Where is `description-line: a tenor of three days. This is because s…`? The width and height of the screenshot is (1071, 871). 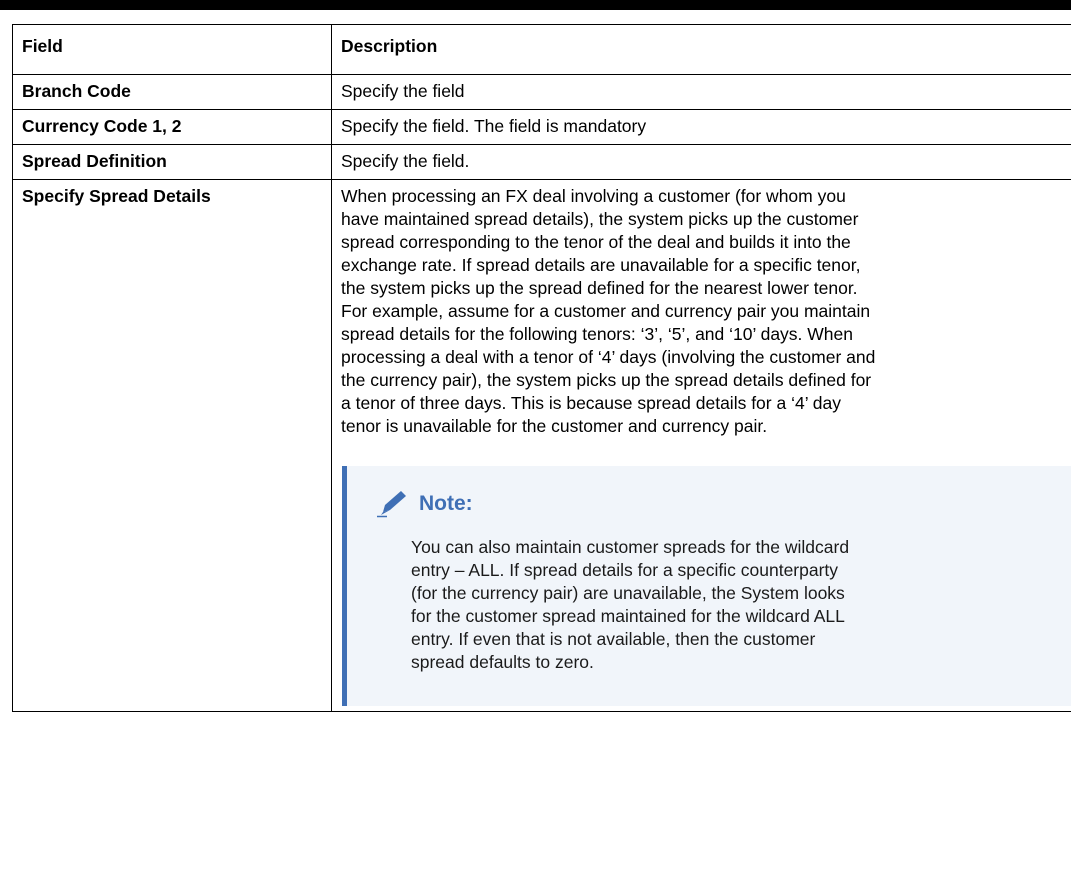
description-line: a tenor of three days. This is because s… is located at coordinates (591, 403).